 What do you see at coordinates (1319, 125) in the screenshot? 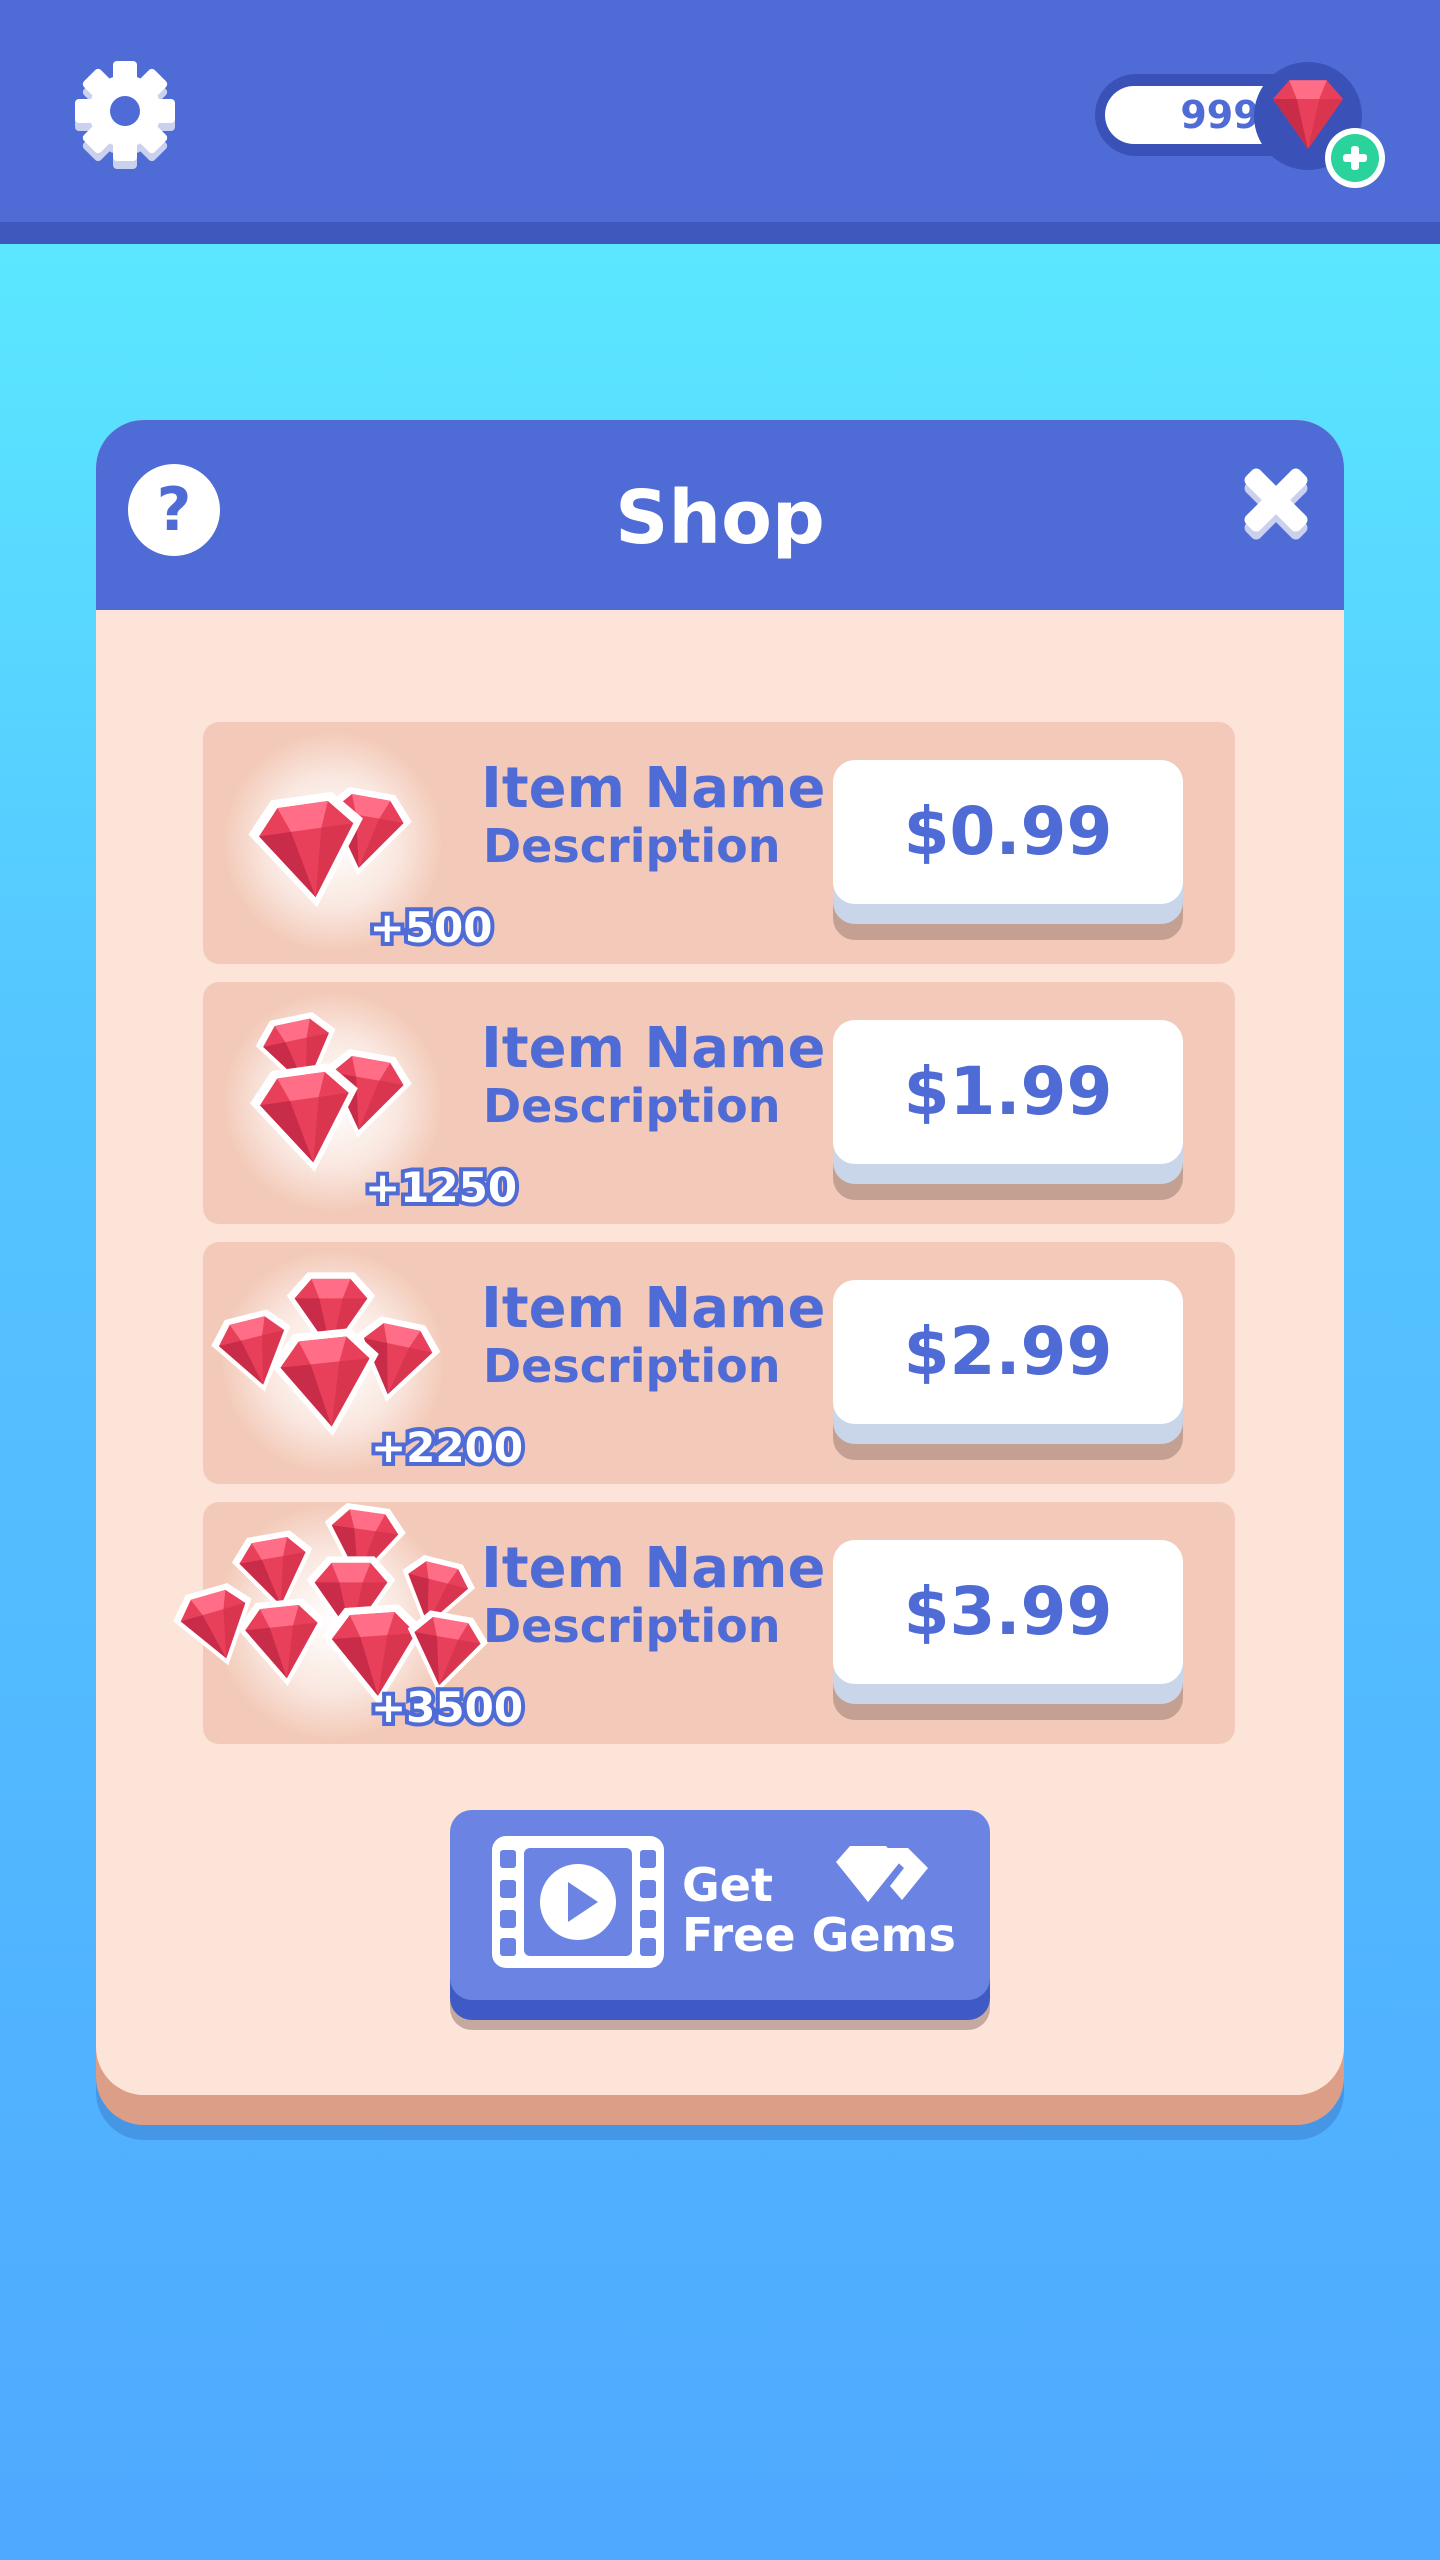
I see `gem-icon` at bounding box center [1319, 125].